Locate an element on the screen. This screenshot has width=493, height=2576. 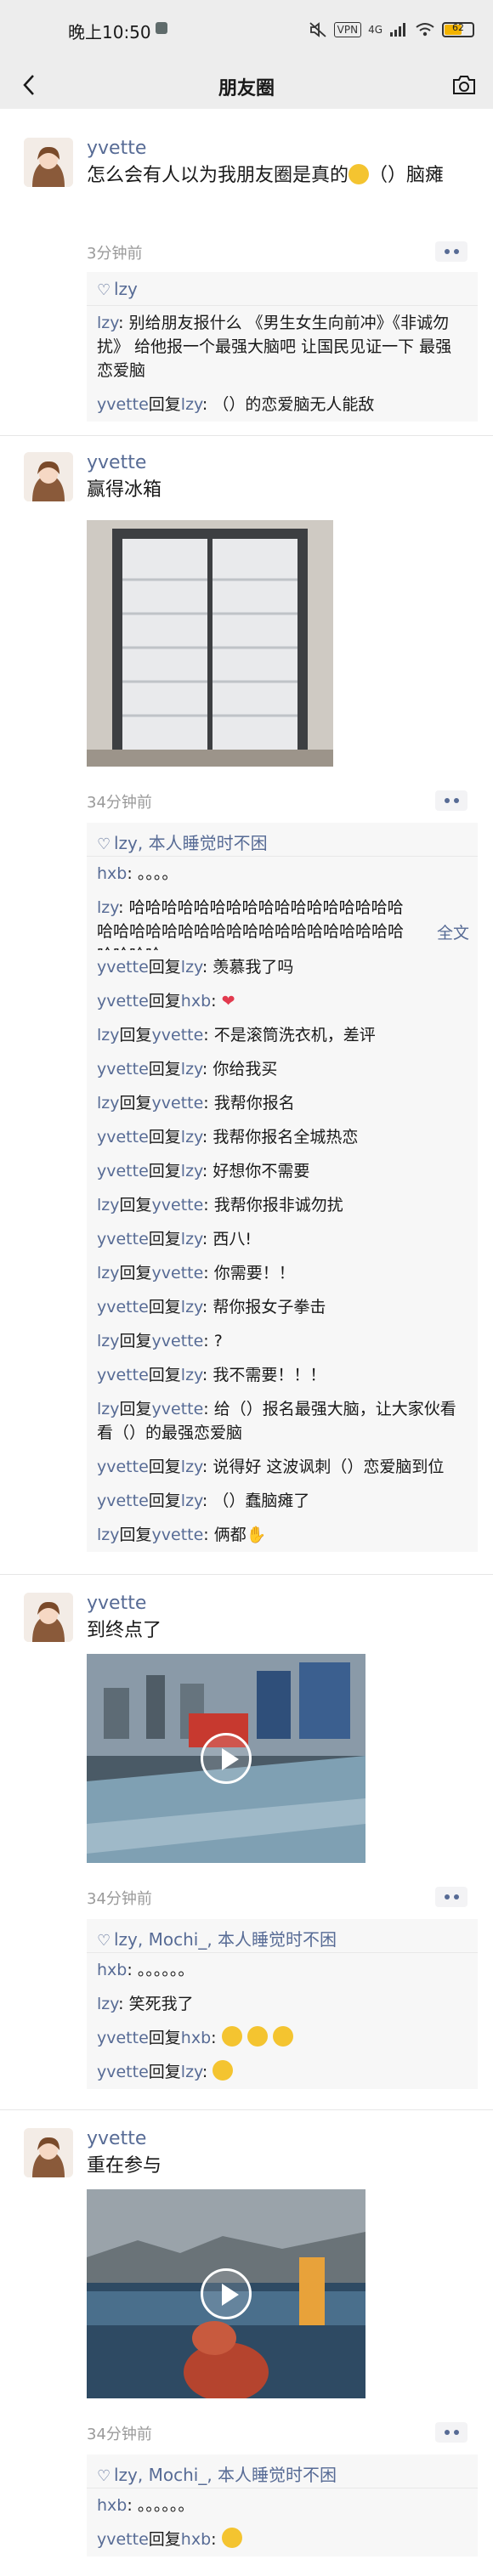
post-text: 怎么会有人以为我朋友圈是真的 （）脑瘫 is located at coordinates (282, 176).